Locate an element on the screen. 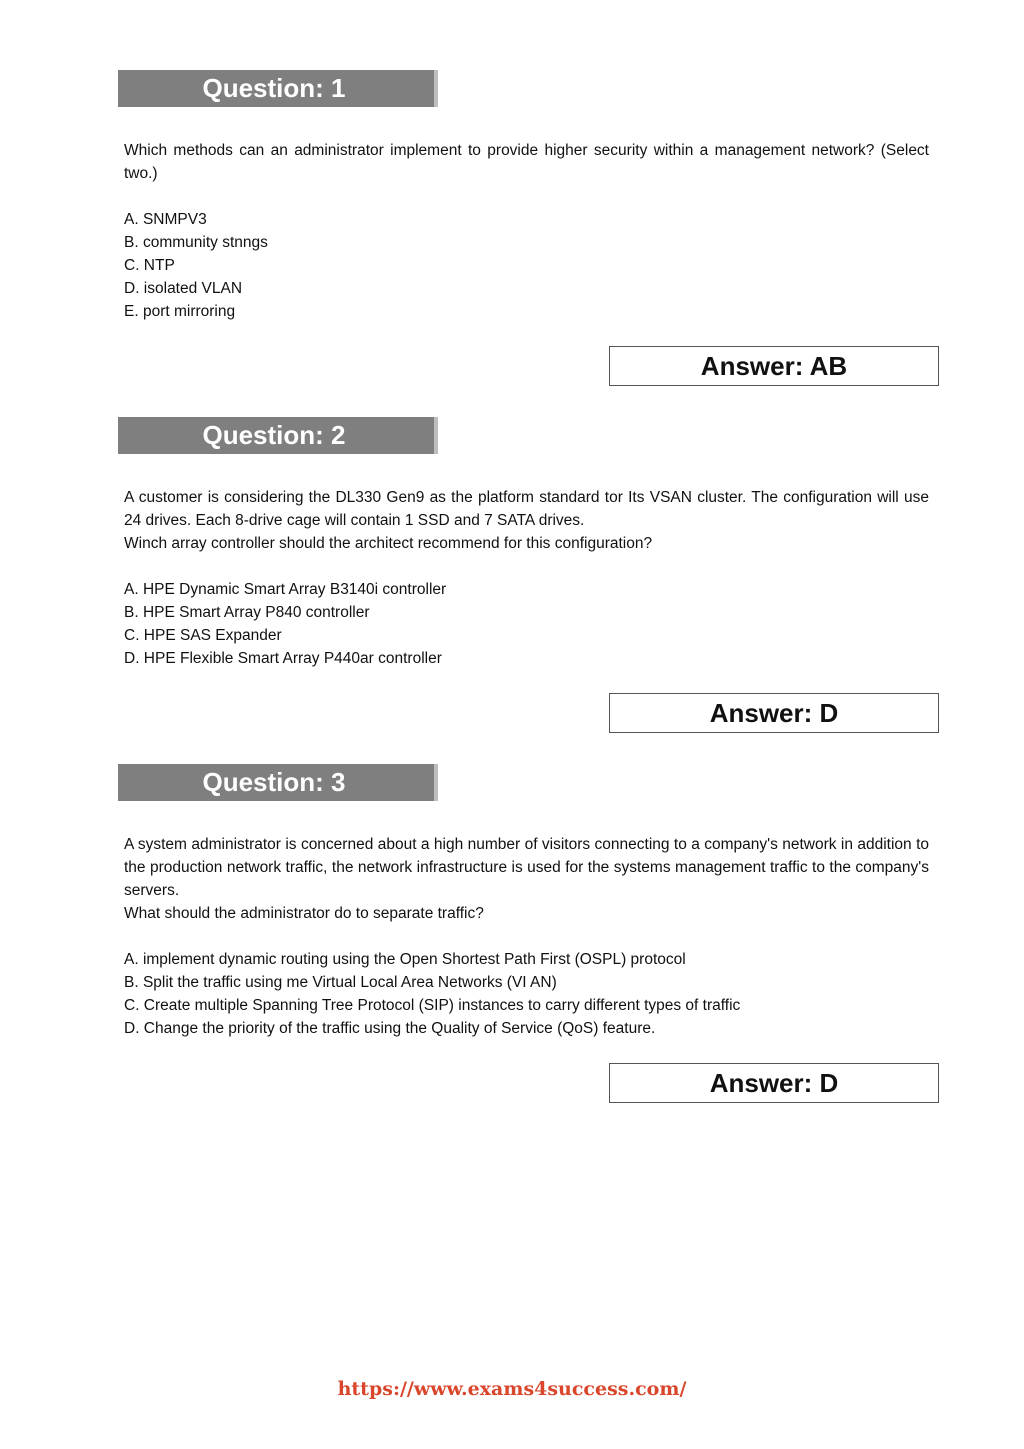  question-3-answer-box: Answer: D is located at coordinates (774, 1083).